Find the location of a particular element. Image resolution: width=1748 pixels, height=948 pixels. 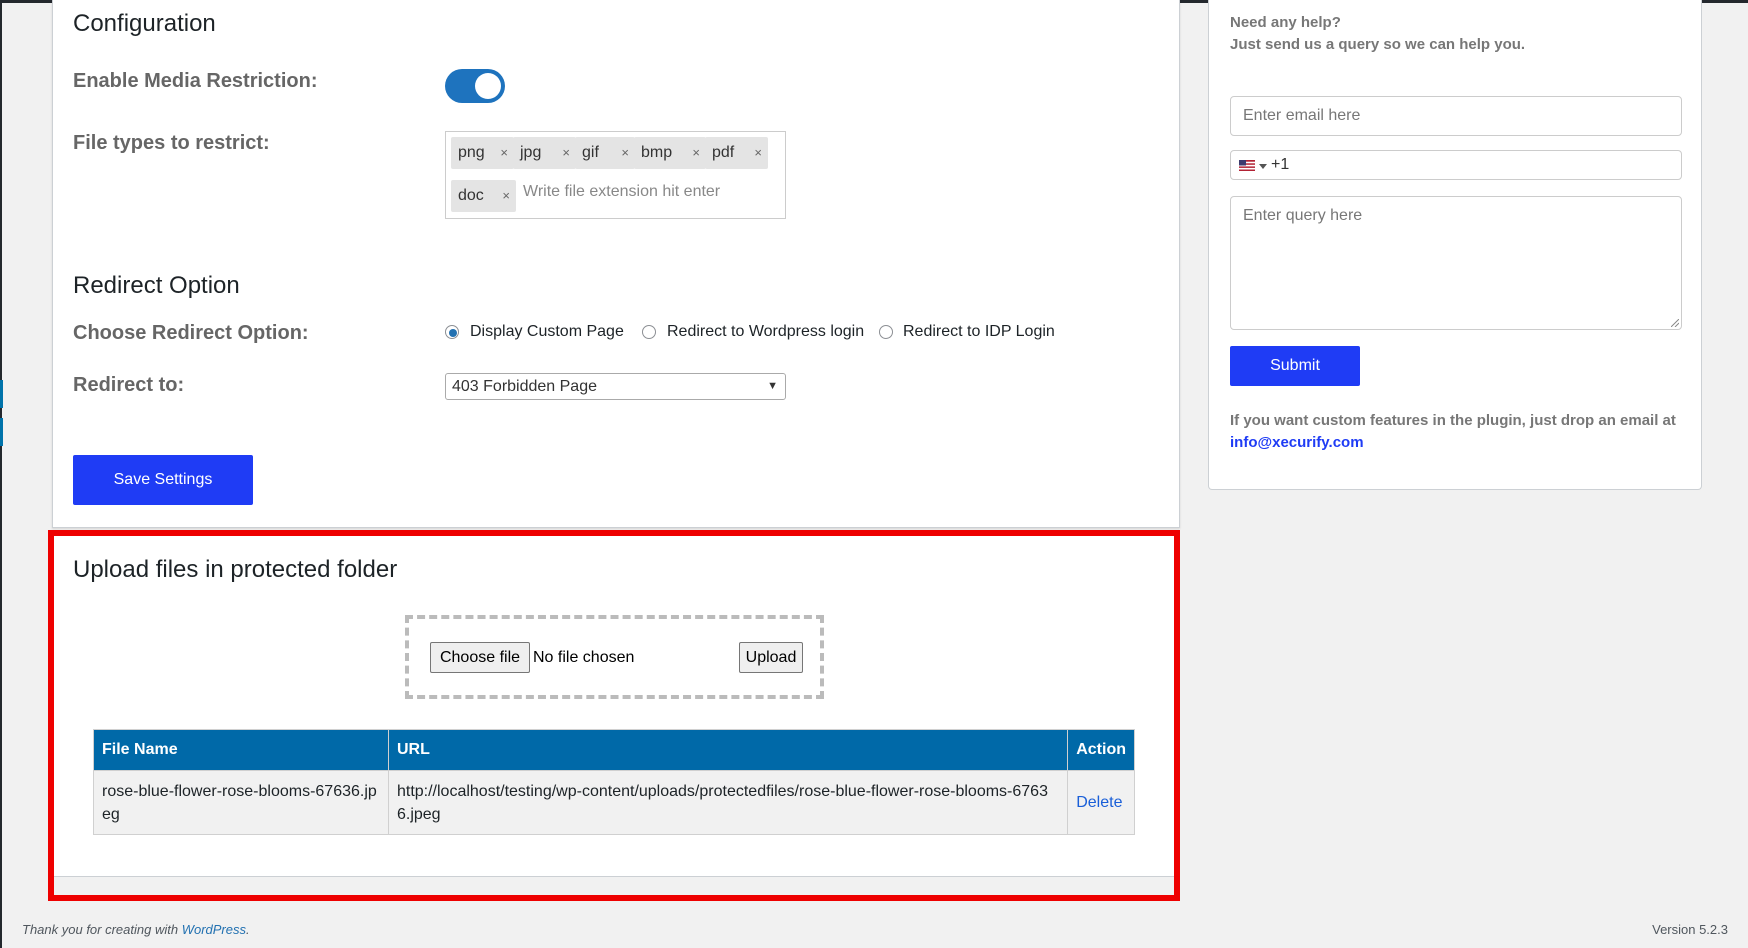

email-field: Enter email here is located at coordinates (1456, 116).